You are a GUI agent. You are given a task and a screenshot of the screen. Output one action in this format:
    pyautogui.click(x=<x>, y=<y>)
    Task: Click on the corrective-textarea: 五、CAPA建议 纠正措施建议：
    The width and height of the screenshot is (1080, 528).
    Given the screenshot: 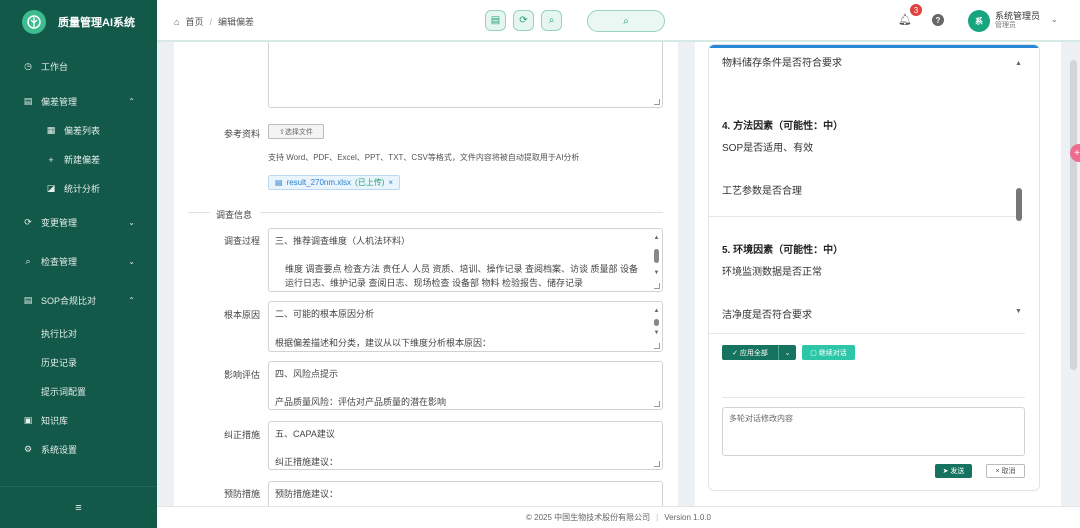 What is the action you would take?
    pyautogui.click(x=465, y=445)
    